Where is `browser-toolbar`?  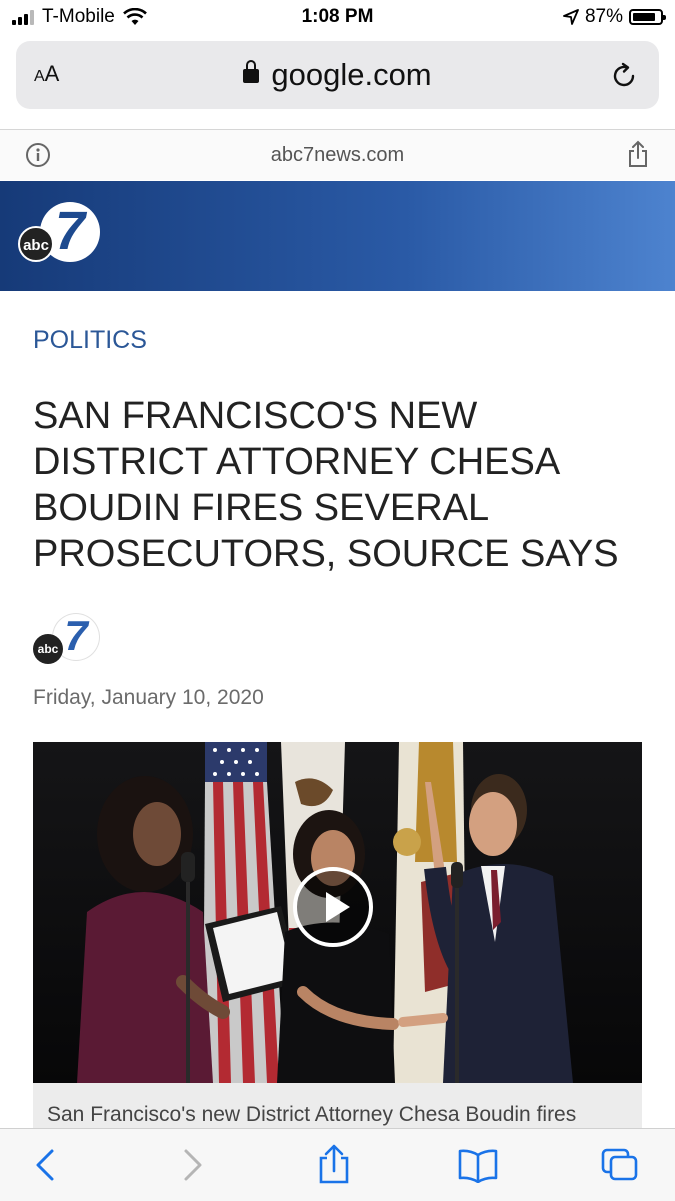 browser-toolbar is located at coordinates (337, 1164).